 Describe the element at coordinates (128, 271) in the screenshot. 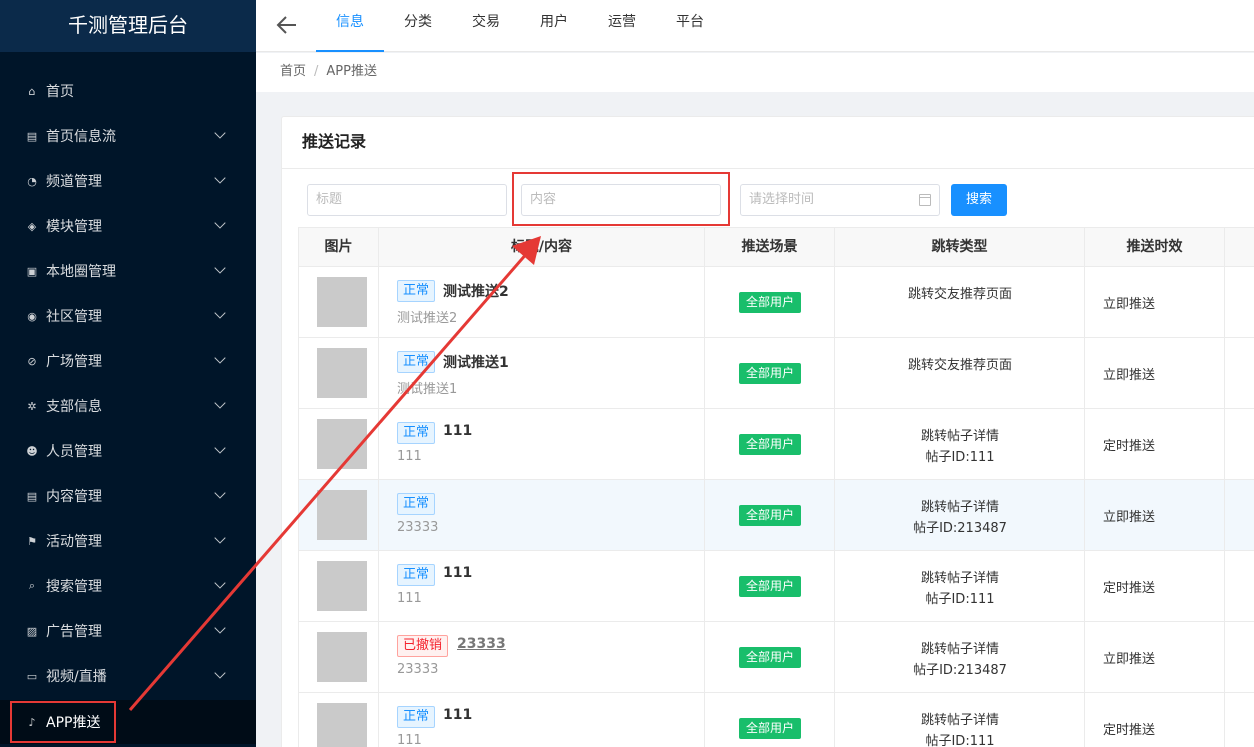

I see `sidebar-item-4: ▣ 本地圈管理` at that location.